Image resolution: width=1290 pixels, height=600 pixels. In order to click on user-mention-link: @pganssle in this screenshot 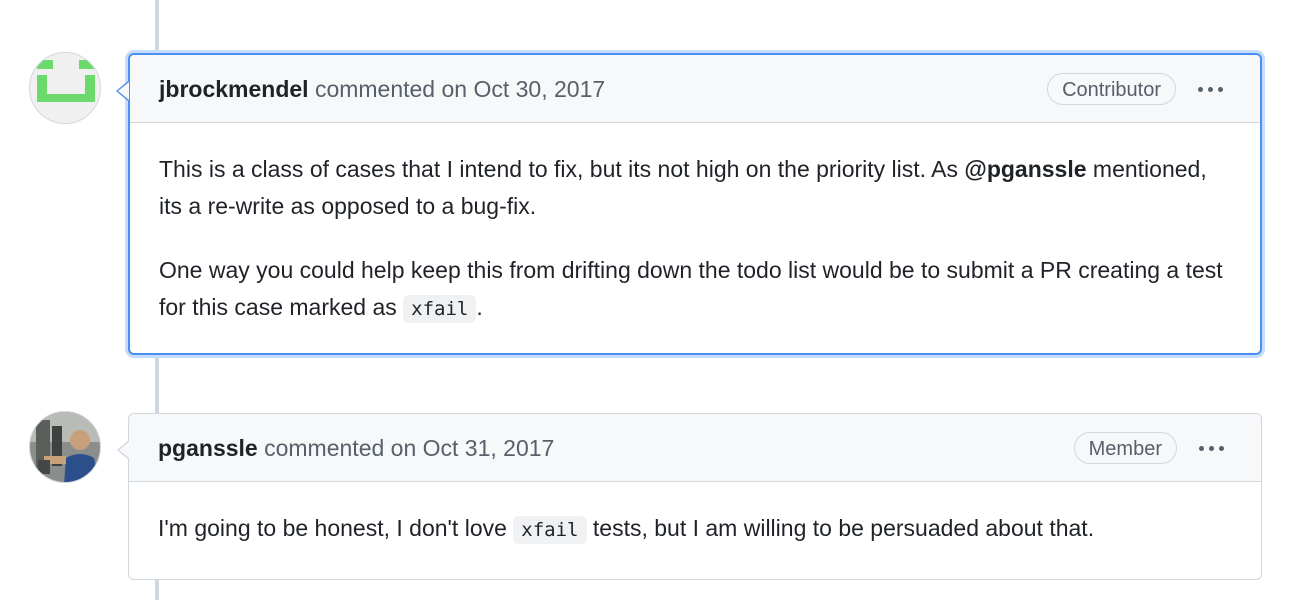, I will do `click(1025, 169)`.